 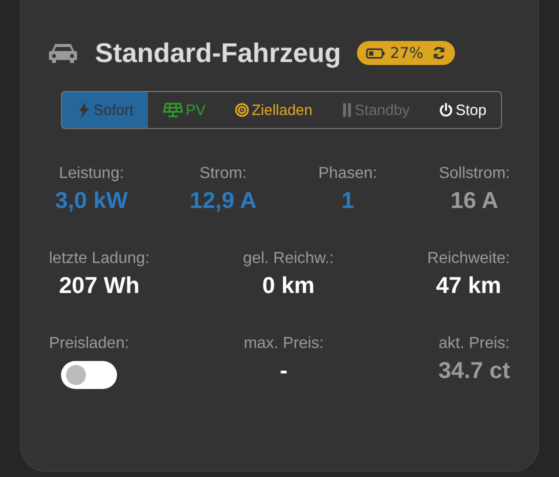 I want to click on mode-button: Sofort, so click(x=105, y=110).